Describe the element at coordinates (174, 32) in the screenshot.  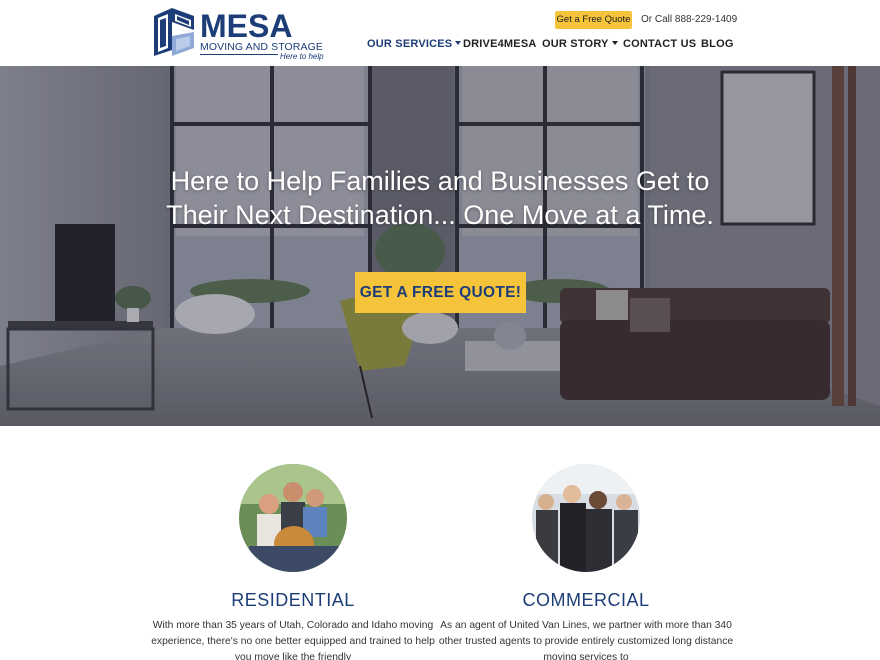
I see `stacked-boxes-logo-icon` at that location.